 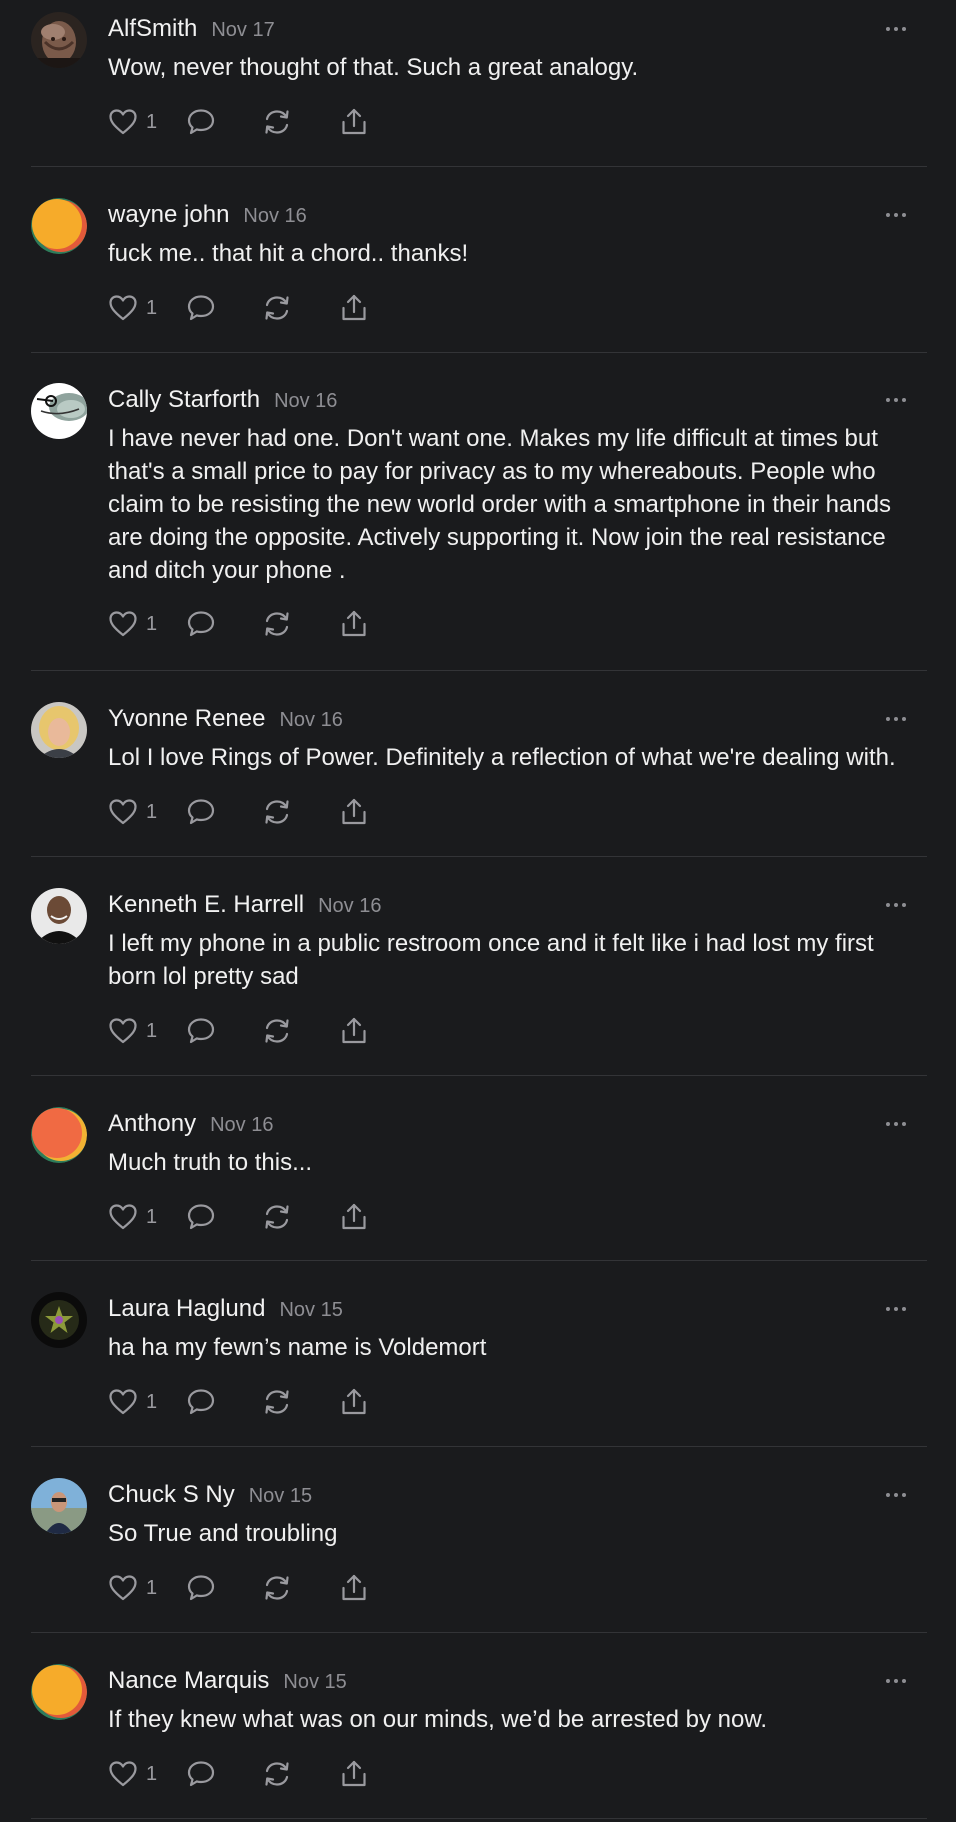 What do you see at coordinates (152, 28) in the screenshot?
I see `author-name: AlfSmith` at bounding box center [152, 28].